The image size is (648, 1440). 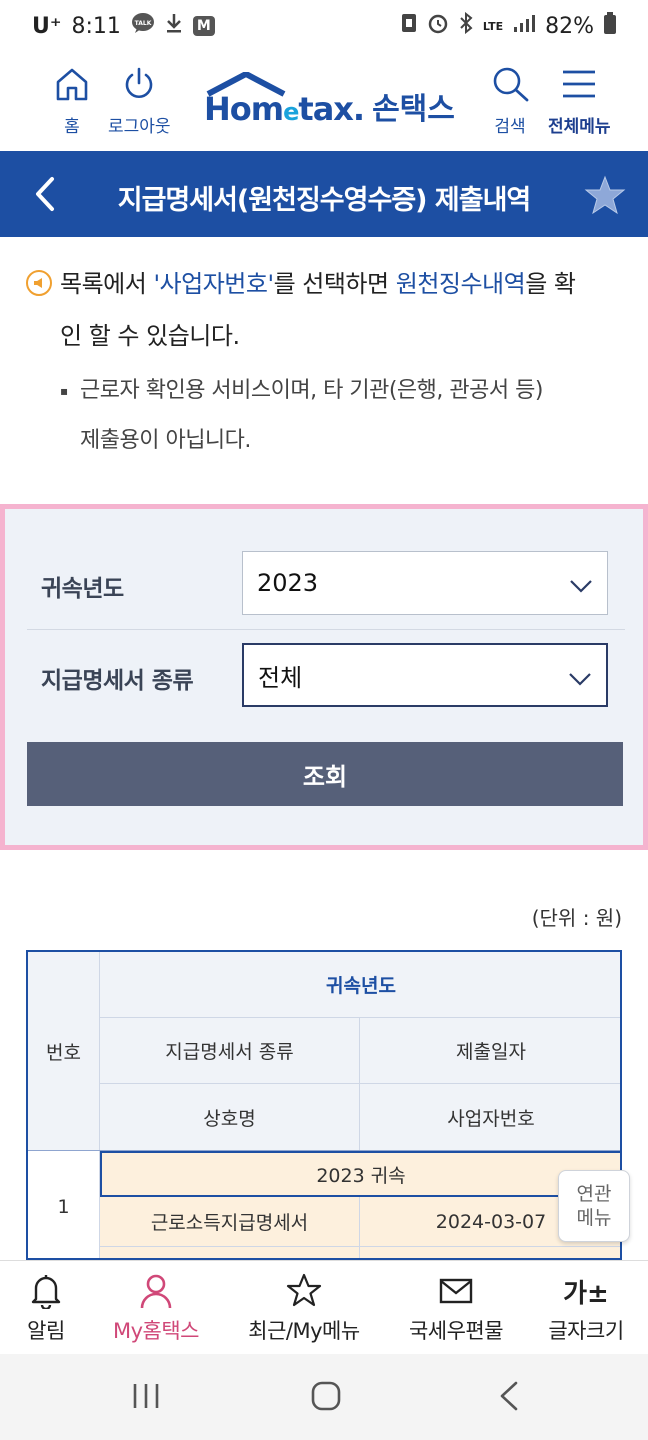 What do you see at coordinates (213, 284) in the screenshot?
I see `notice-highlight-biz-no: '사업자번호'` at bounding box center [213, 284].